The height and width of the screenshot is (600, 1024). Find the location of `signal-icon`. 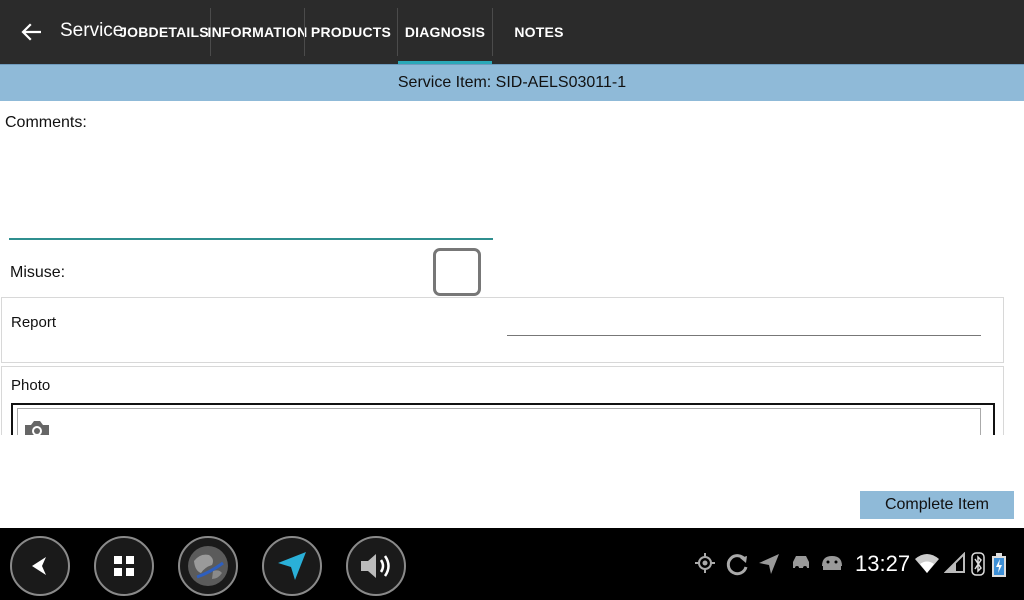

signal-icon is located at coordinates (955, 563).